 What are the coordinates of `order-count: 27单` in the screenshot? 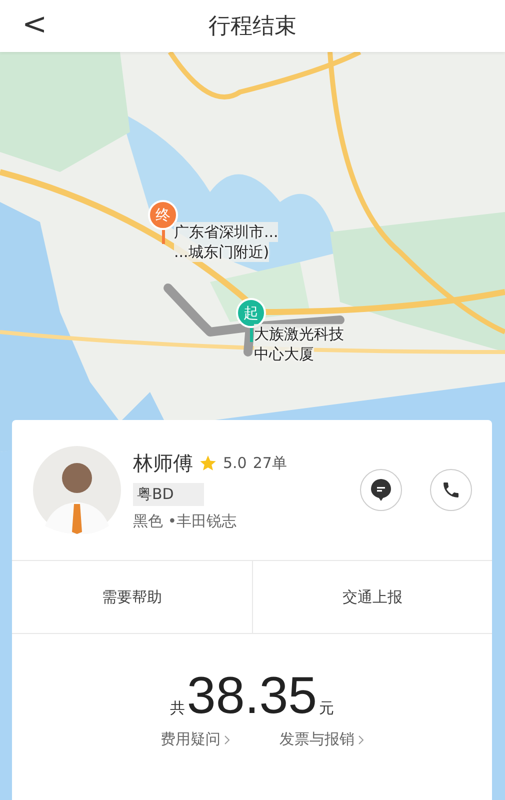 It's located at (269, 463).